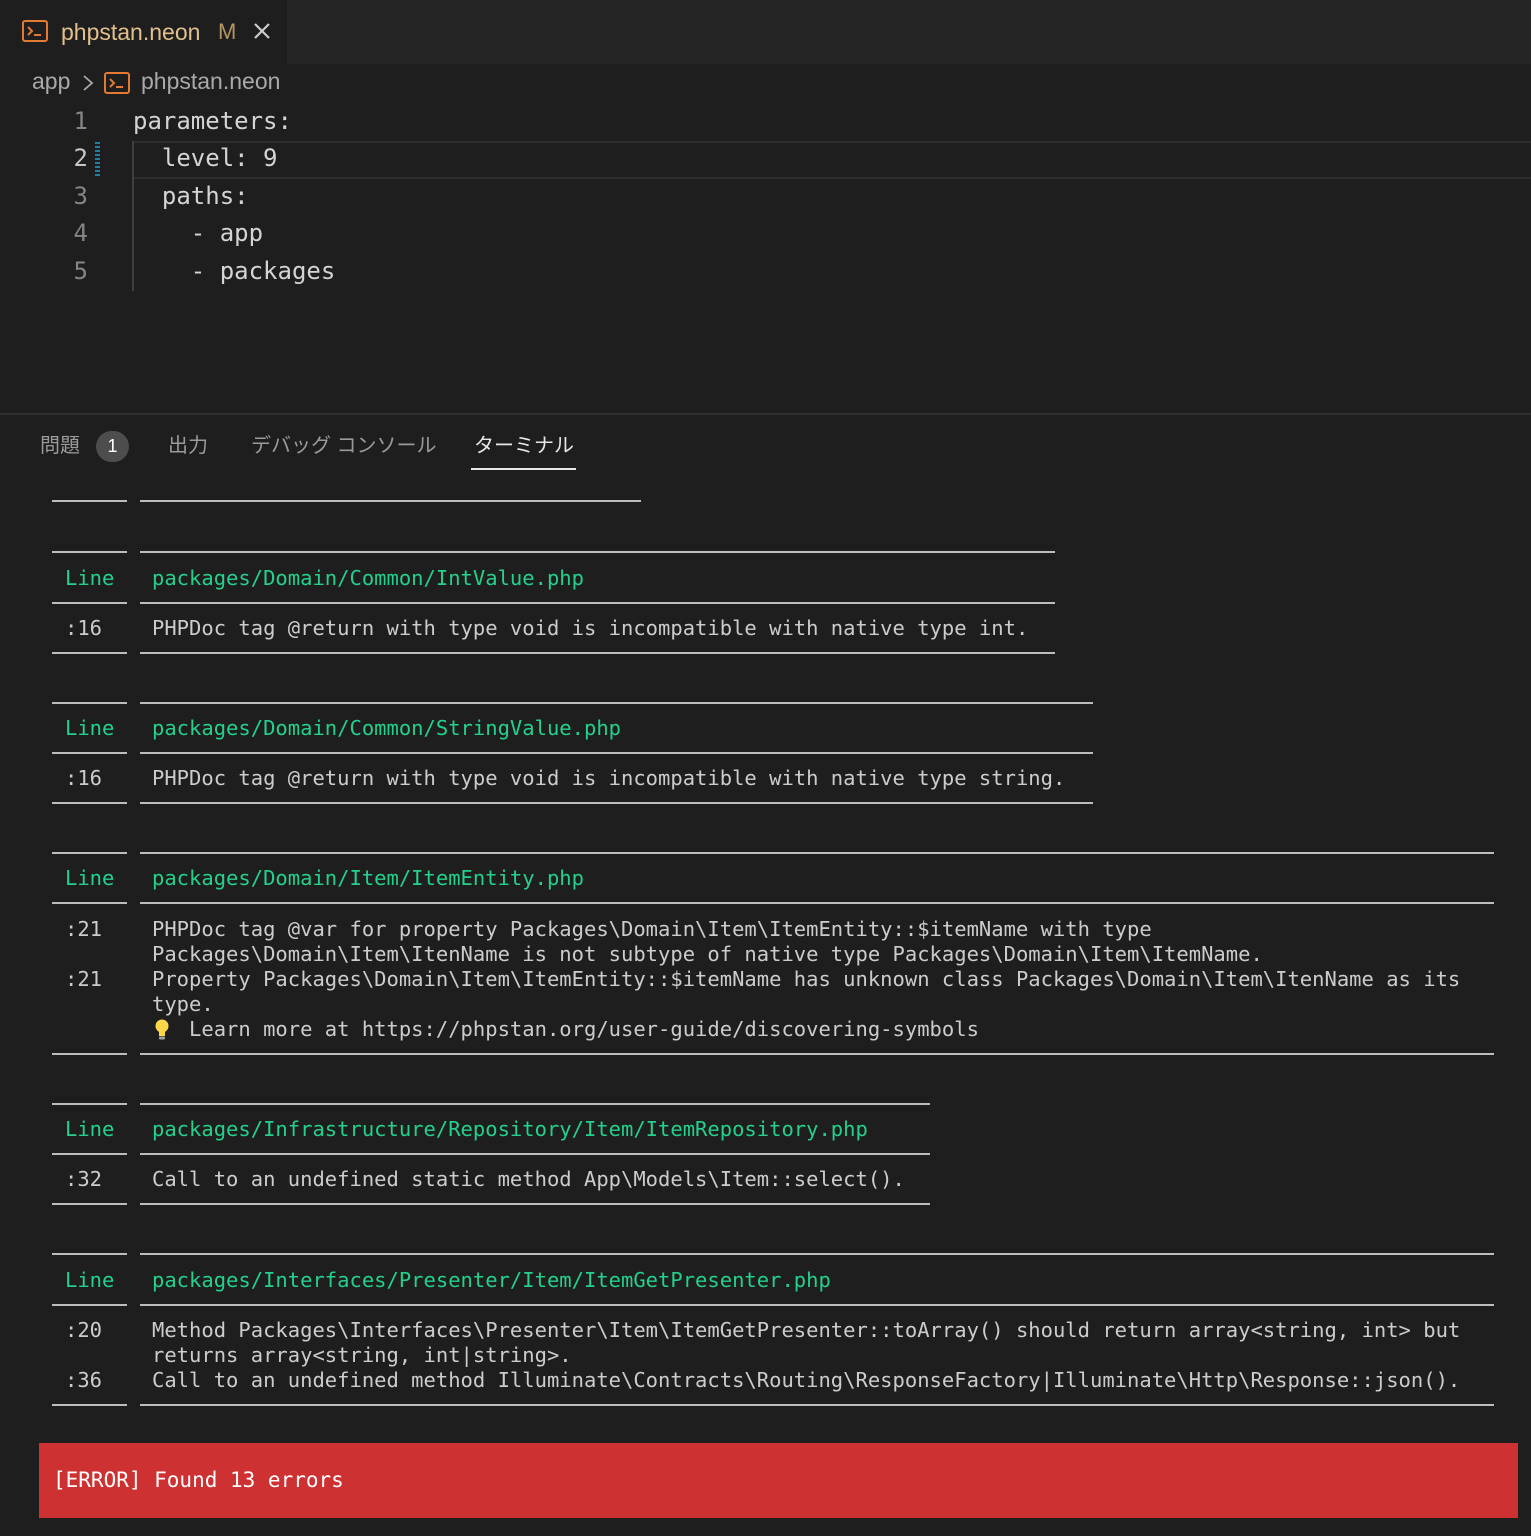 This screenshot has width=1531, height=1536. What do you see at coordinates (188, 446) in the screenshot?
I see `tab-output: 出力` at bounding box center [188, 446].